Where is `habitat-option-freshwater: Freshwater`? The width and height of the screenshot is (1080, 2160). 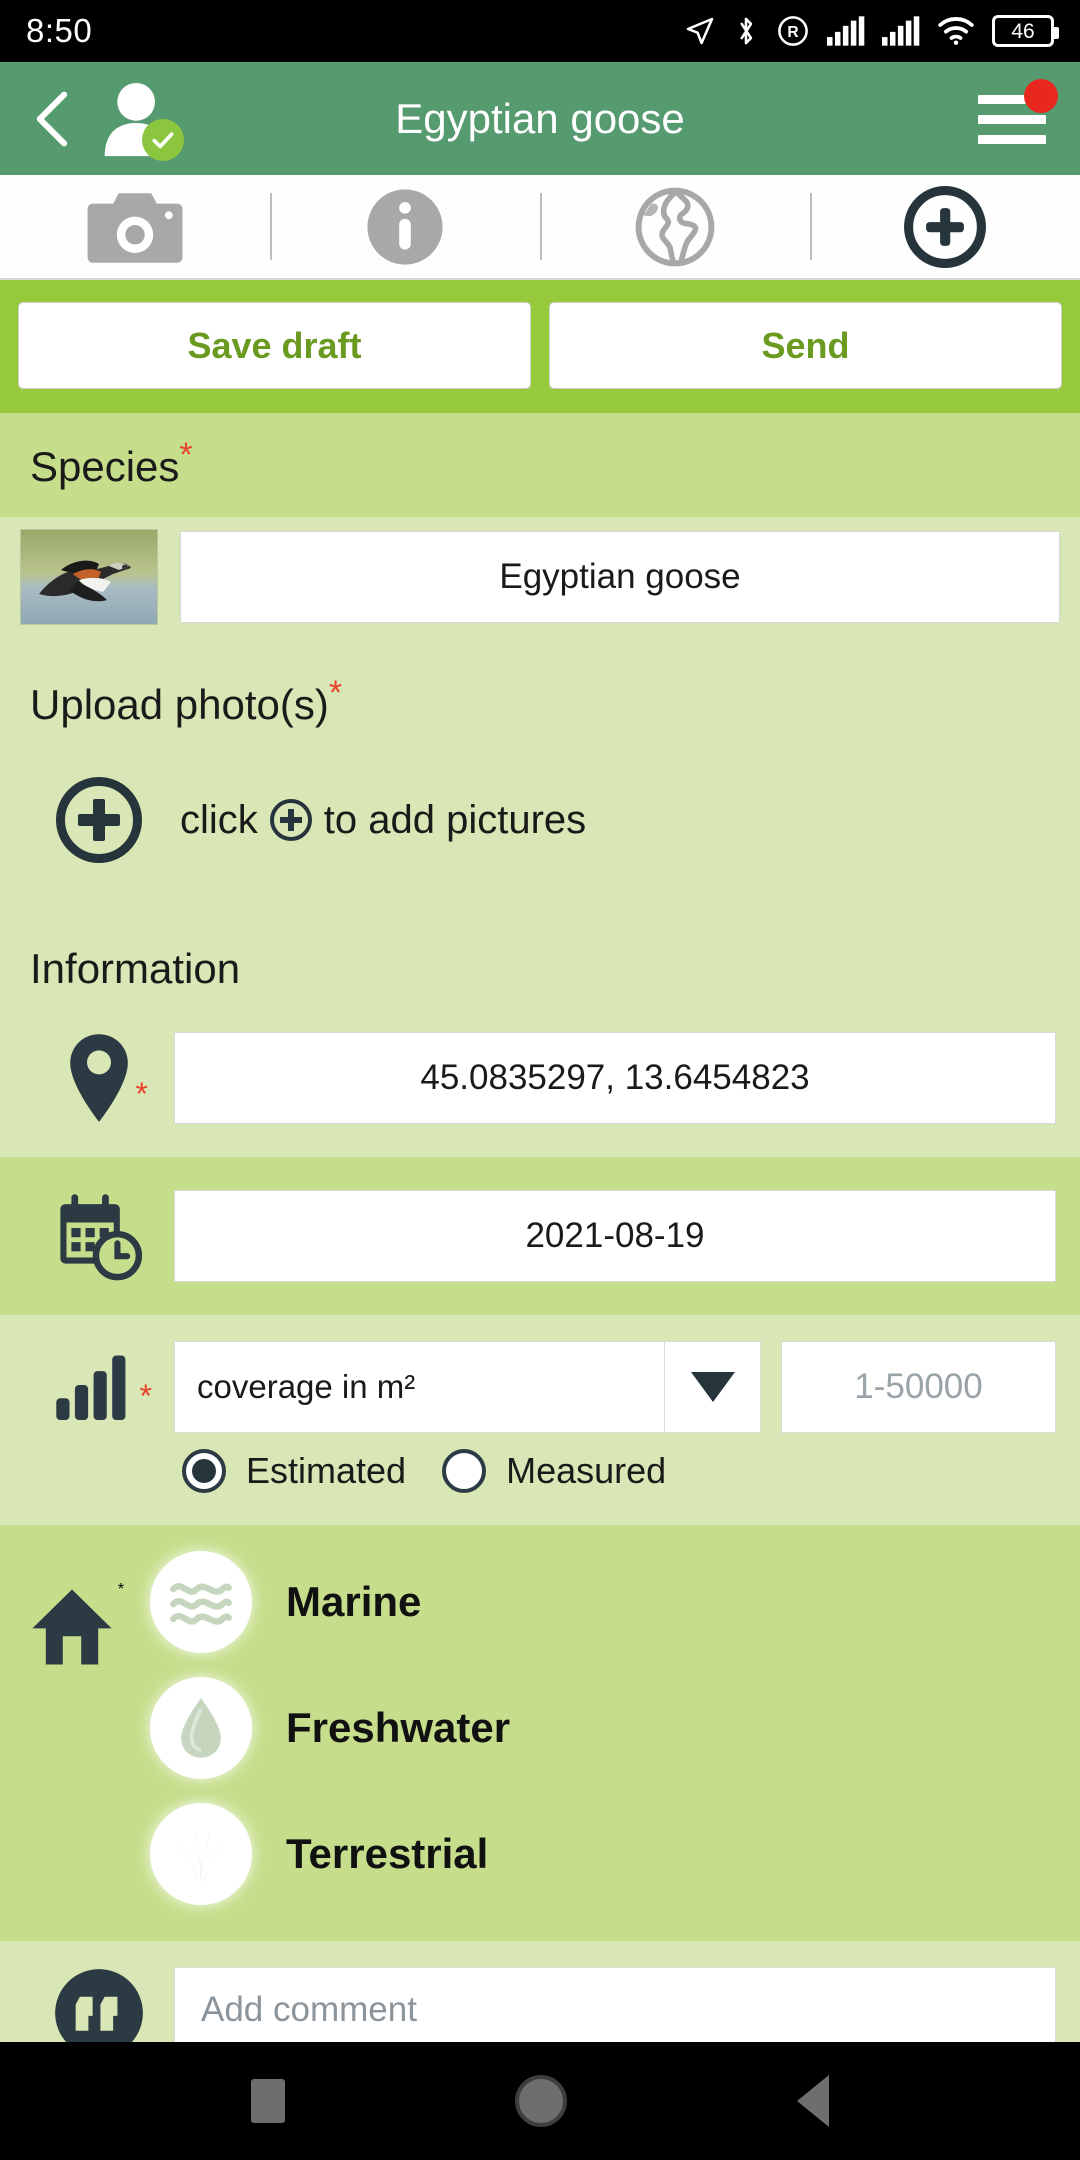 habitat-option-freshwater: Freshwater is located at coordinates (615, 1728).